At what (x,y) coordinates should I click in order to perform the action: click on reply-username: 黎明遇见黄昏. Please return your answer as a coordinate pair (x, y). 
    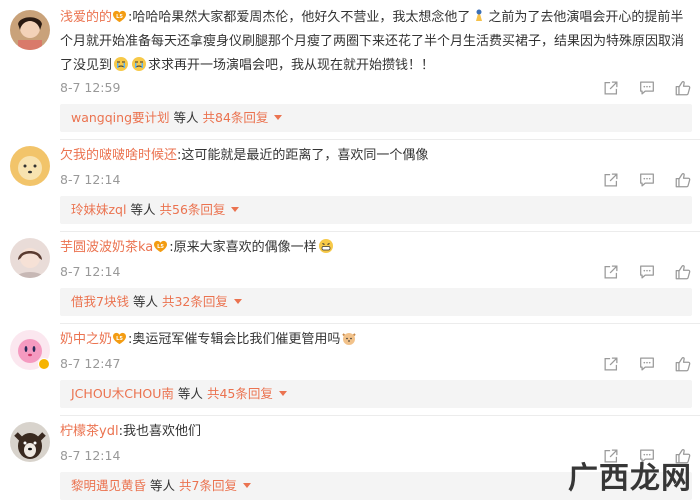
    Looking at the image, I should click on (108, 485).